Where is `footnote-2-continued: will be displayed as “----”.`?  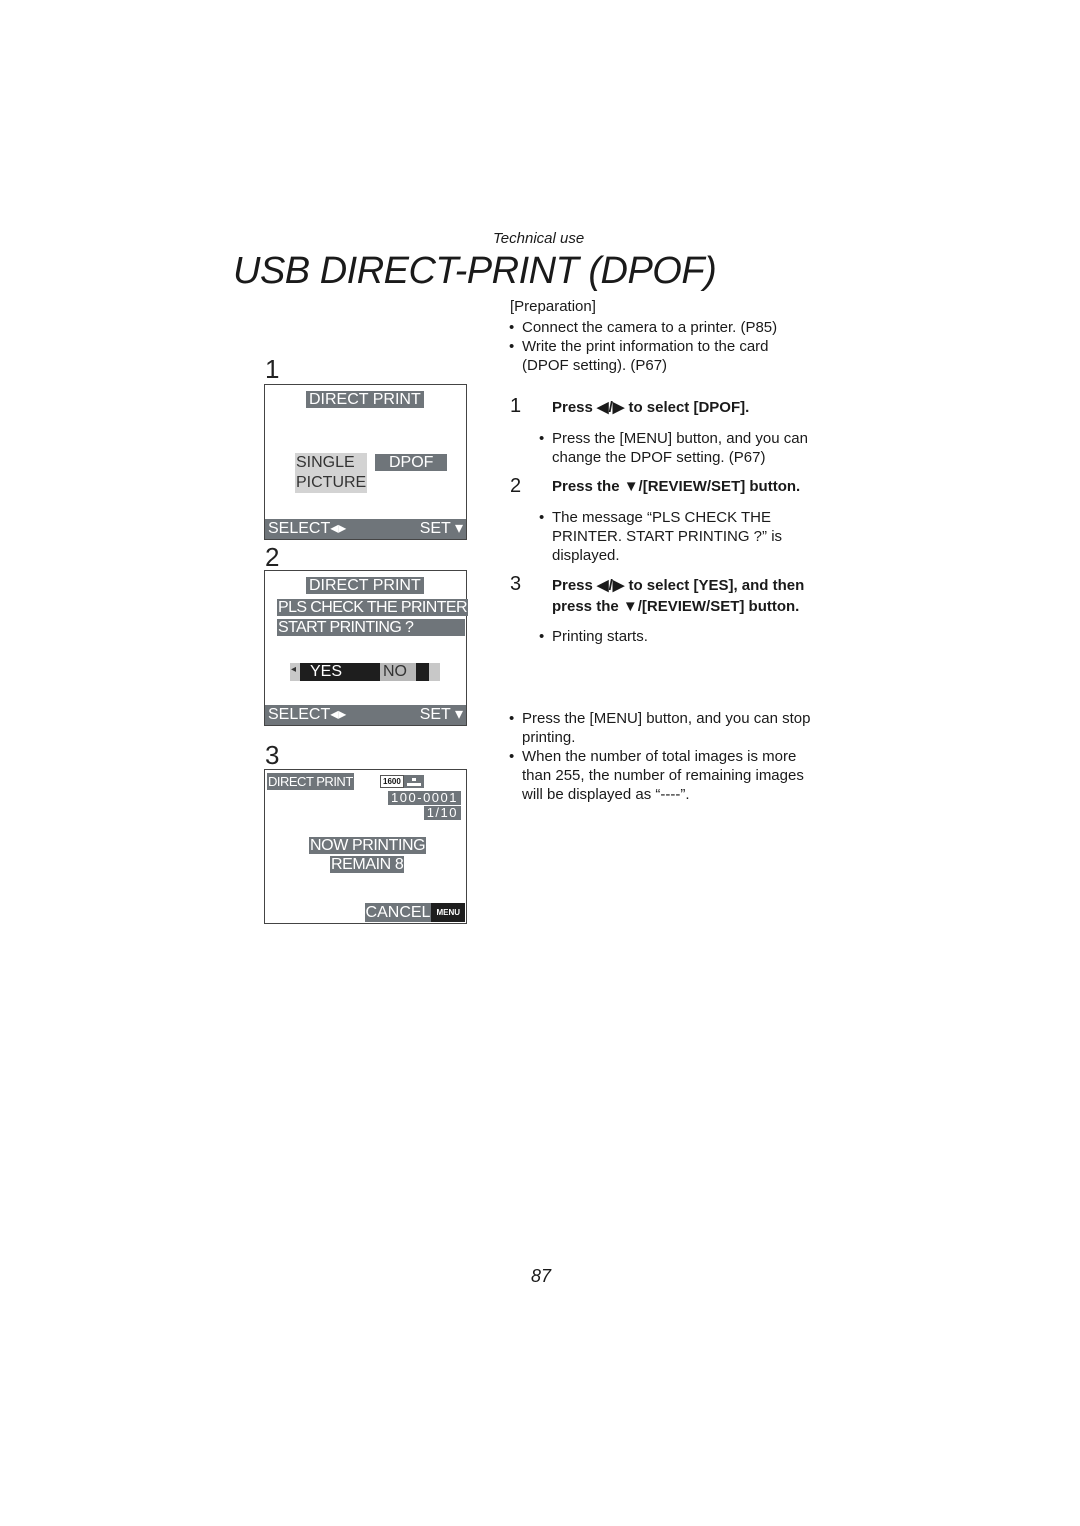
footnote-2-continued: will be displayed as “----”. is located at coordinates (606, 794).